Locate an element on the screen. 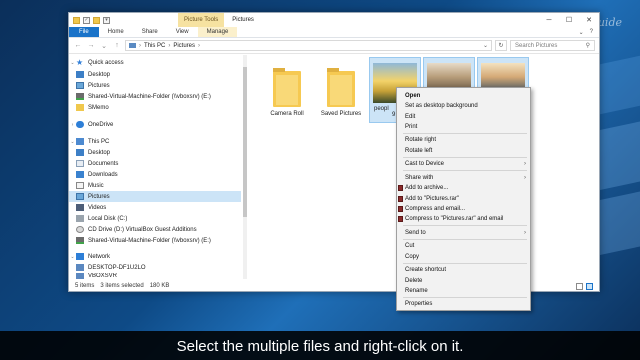  downloads-icon is located at coordinates (80, 174).